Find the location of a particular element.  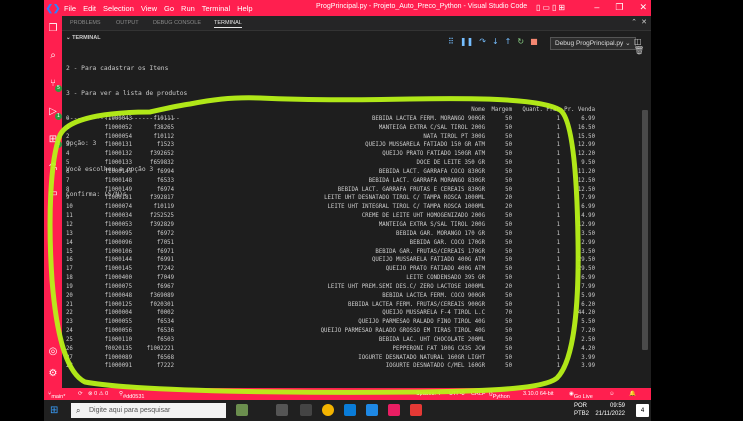

terminal-scrollbar is located at coordinates (645, 230).